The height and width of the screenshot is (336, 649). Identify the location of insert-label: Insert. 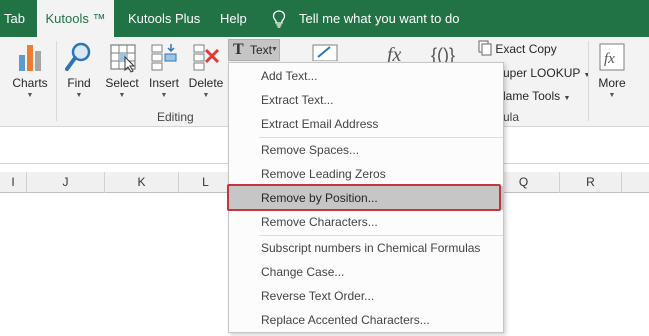
(163, 83).